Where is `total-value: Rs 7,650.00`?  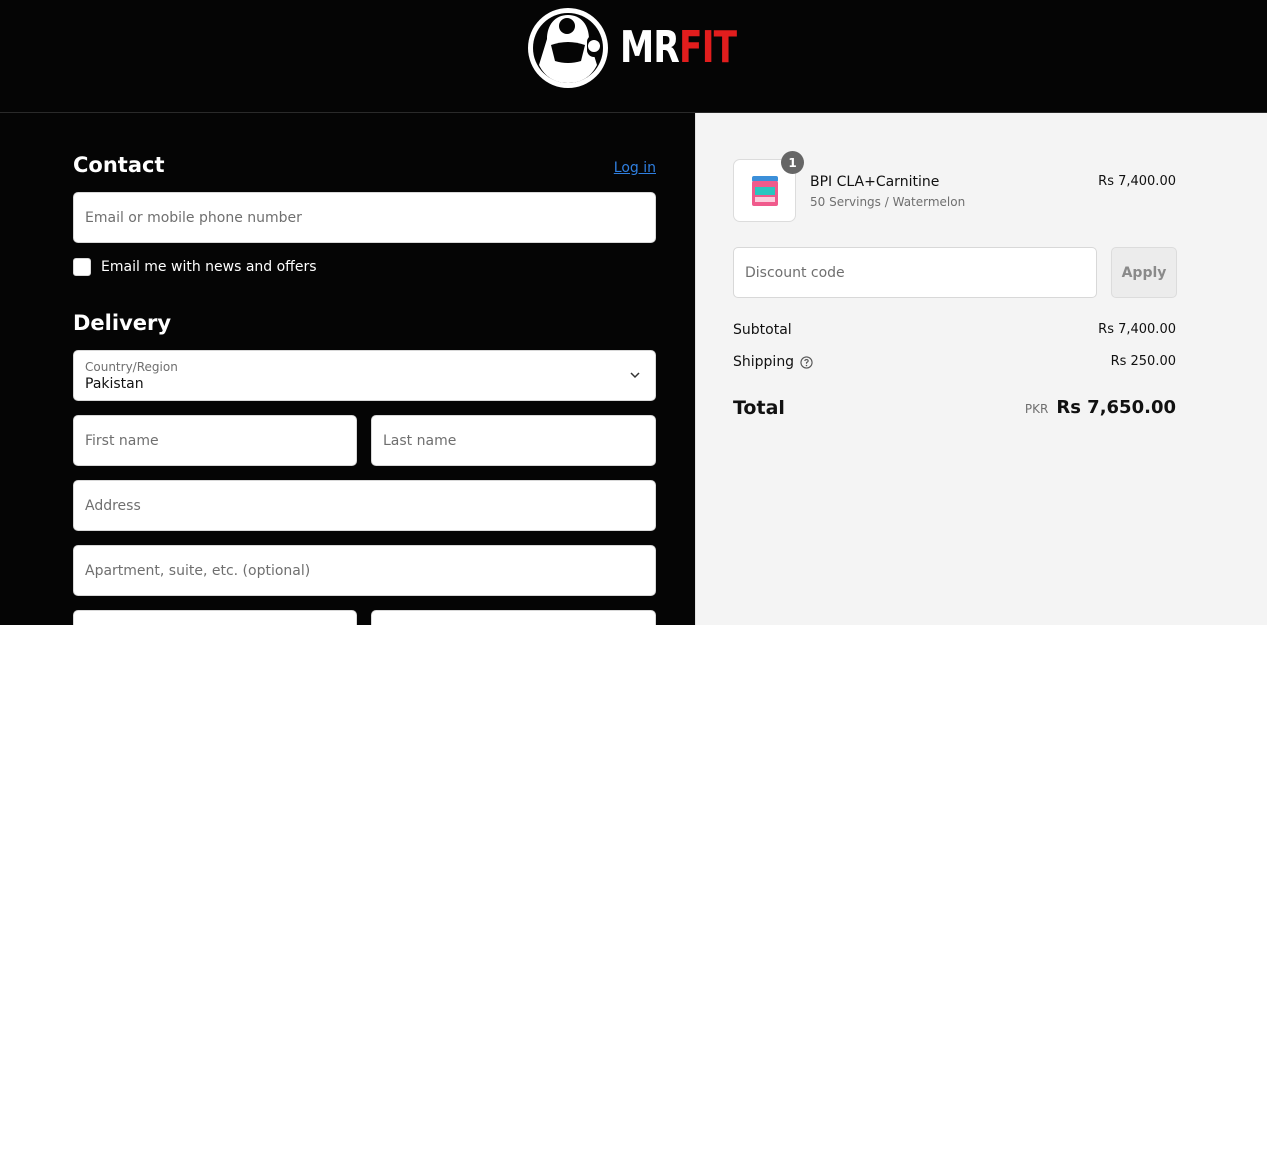
total-value: Rs 7,650.00 is located at coordinates (1116, 407).